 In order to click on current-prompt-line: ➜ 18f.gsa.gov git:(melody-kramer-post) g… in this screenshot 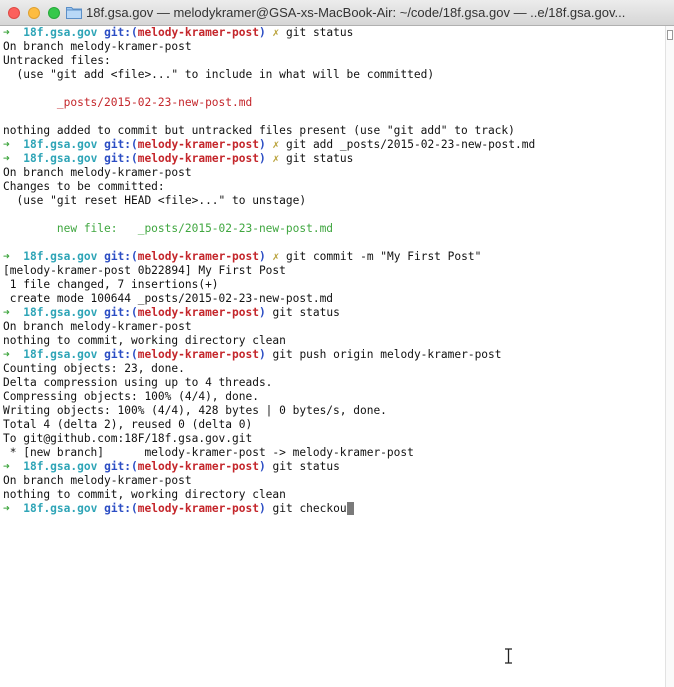, I will do `click(332, 509)`.